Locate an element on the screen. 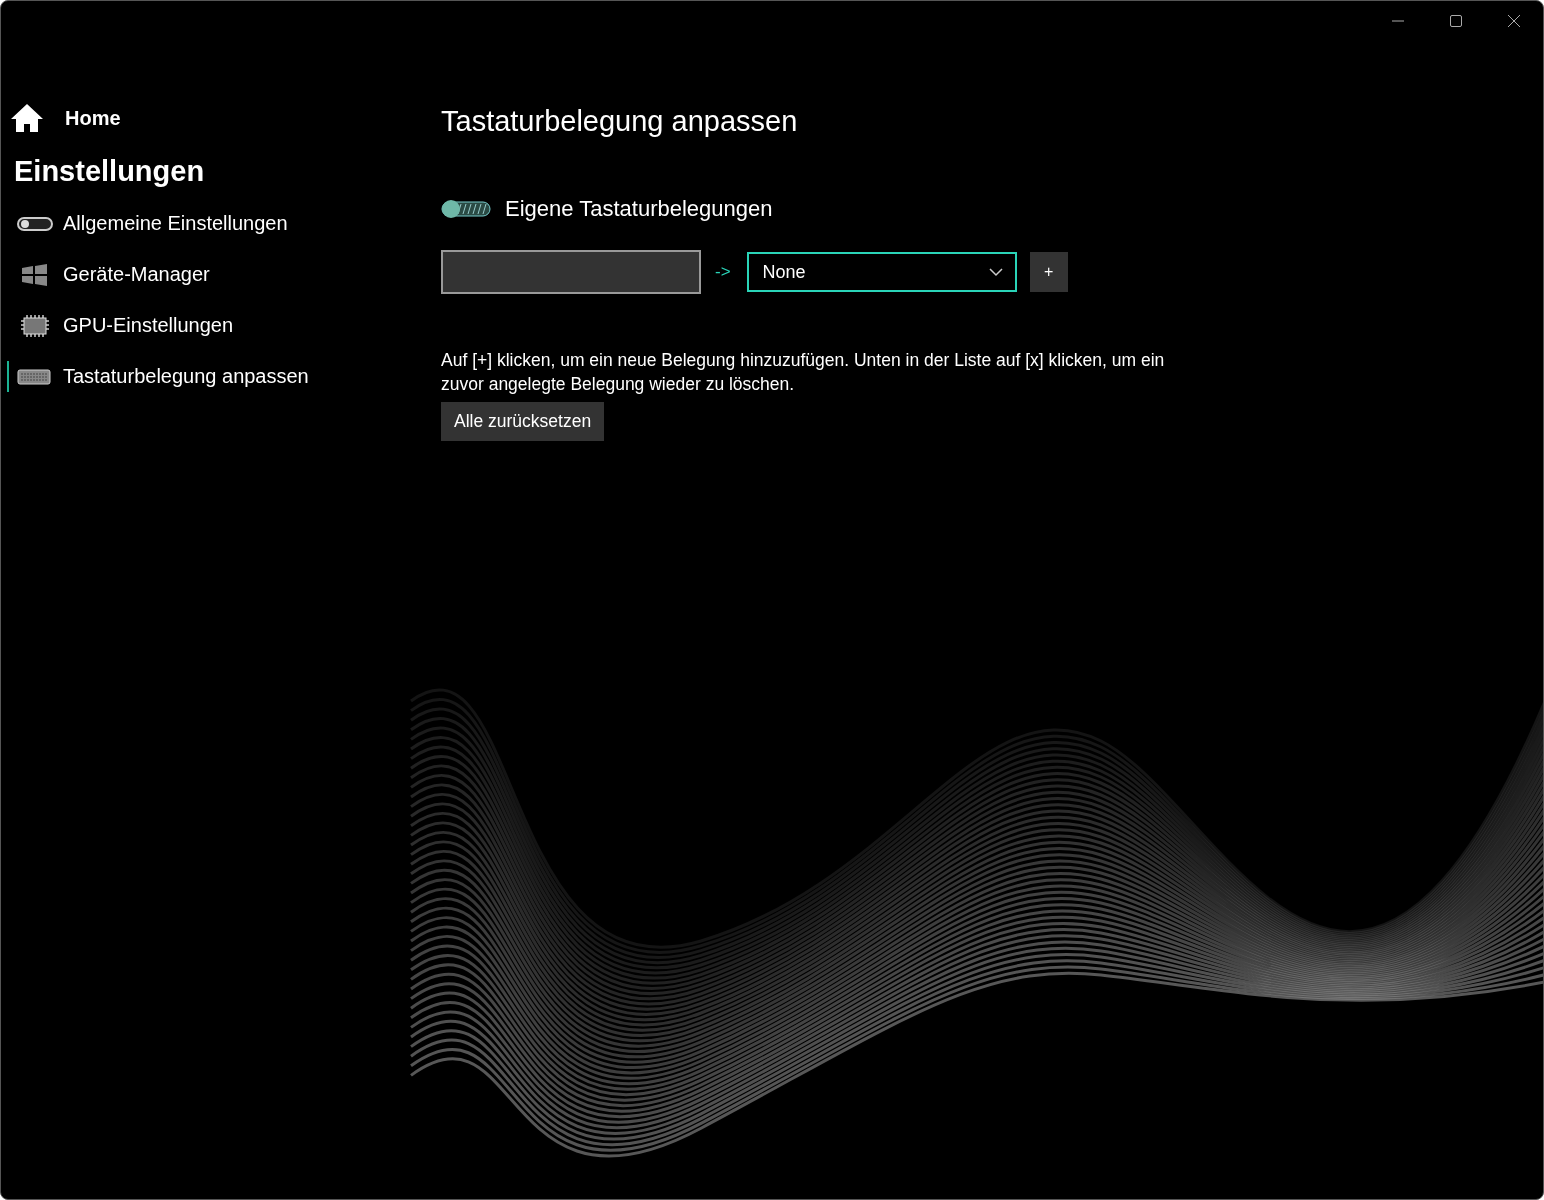 The image size is (1544, 1200). toggle-switch is located at coordinates (466, 209).